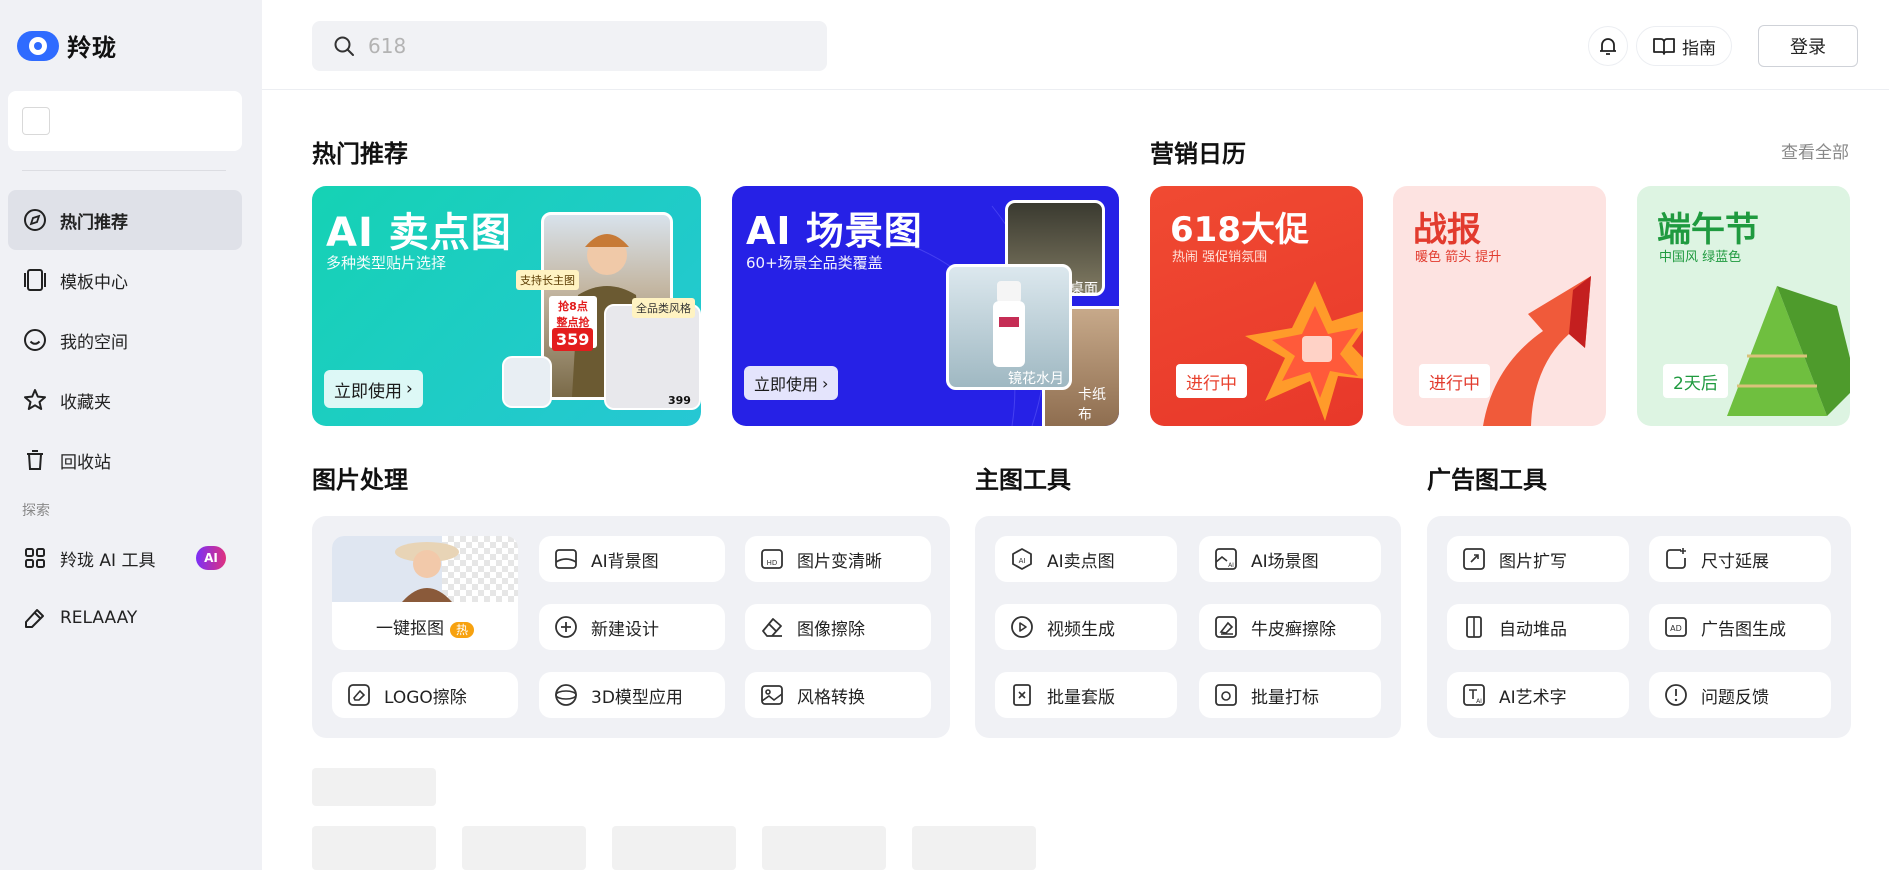  Describe the element at coordinates (36, 121) in the screenshot. I see `avatar` at that location.